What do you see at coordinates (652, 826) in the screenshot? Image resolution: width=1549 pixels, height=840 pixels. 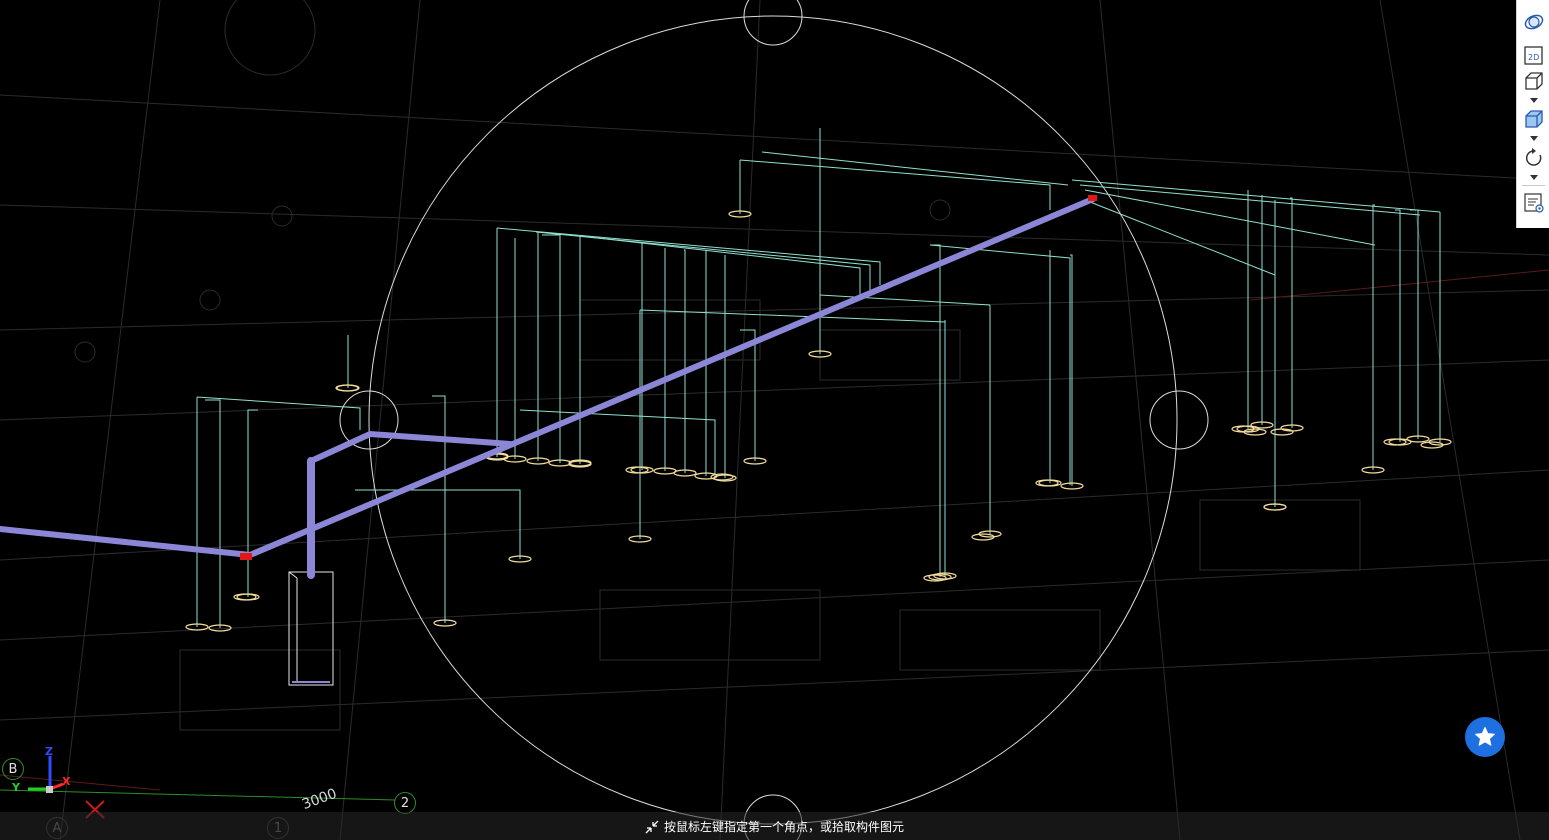 I see `select-cursor-icon` at bounding box center [652, 826].